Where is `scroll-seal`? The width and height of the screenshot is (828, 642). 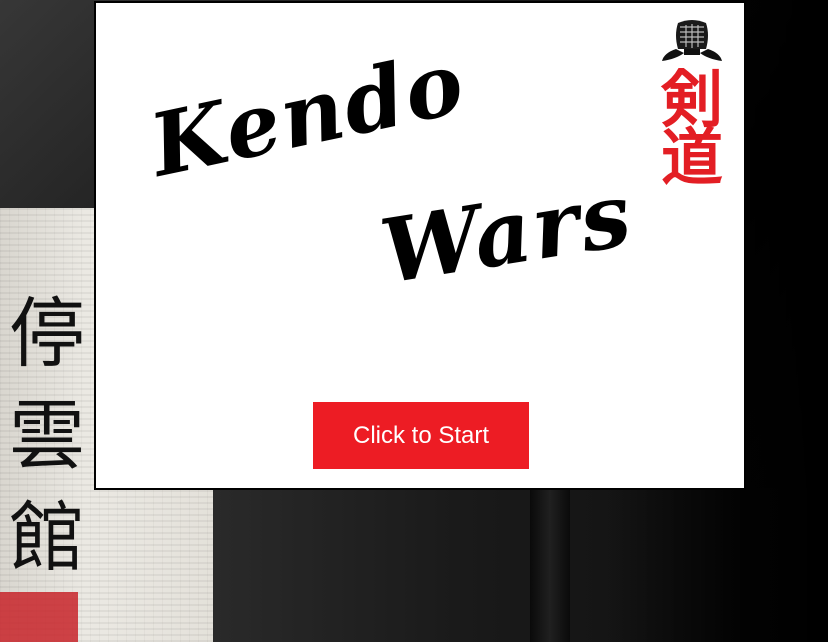 scroll-seal is located at coordinates (39, 617).